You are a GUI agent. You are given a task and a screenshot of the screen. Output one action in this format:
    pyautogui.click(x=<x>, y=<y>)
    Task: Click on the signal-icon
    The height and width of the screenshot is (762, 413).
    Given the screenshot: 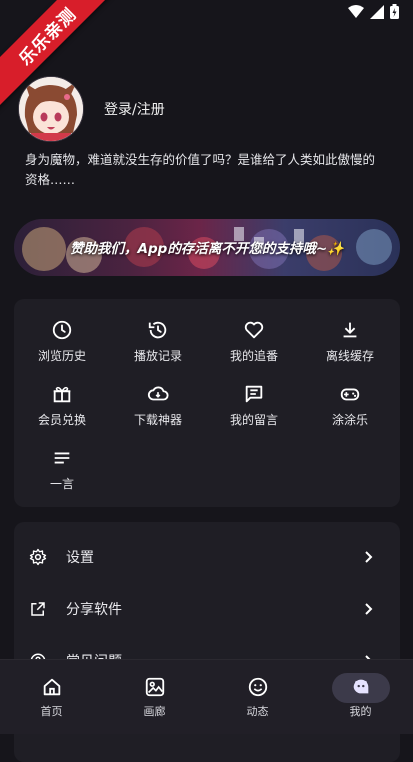 What is the action you would take?
    pyautogui.click(x=377, y=11)
    